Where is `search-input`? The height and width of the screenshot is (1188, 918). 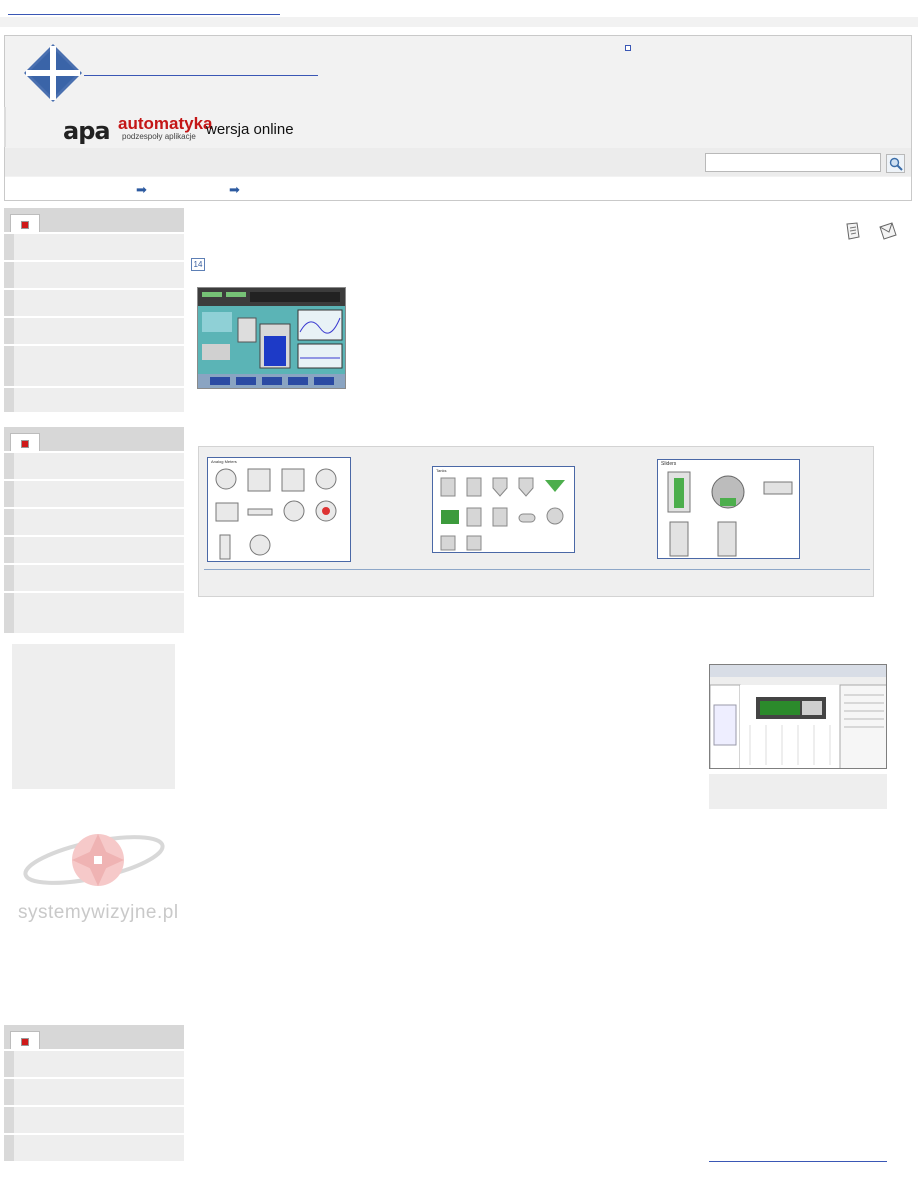 search-input is located at coordinates (793, 162).